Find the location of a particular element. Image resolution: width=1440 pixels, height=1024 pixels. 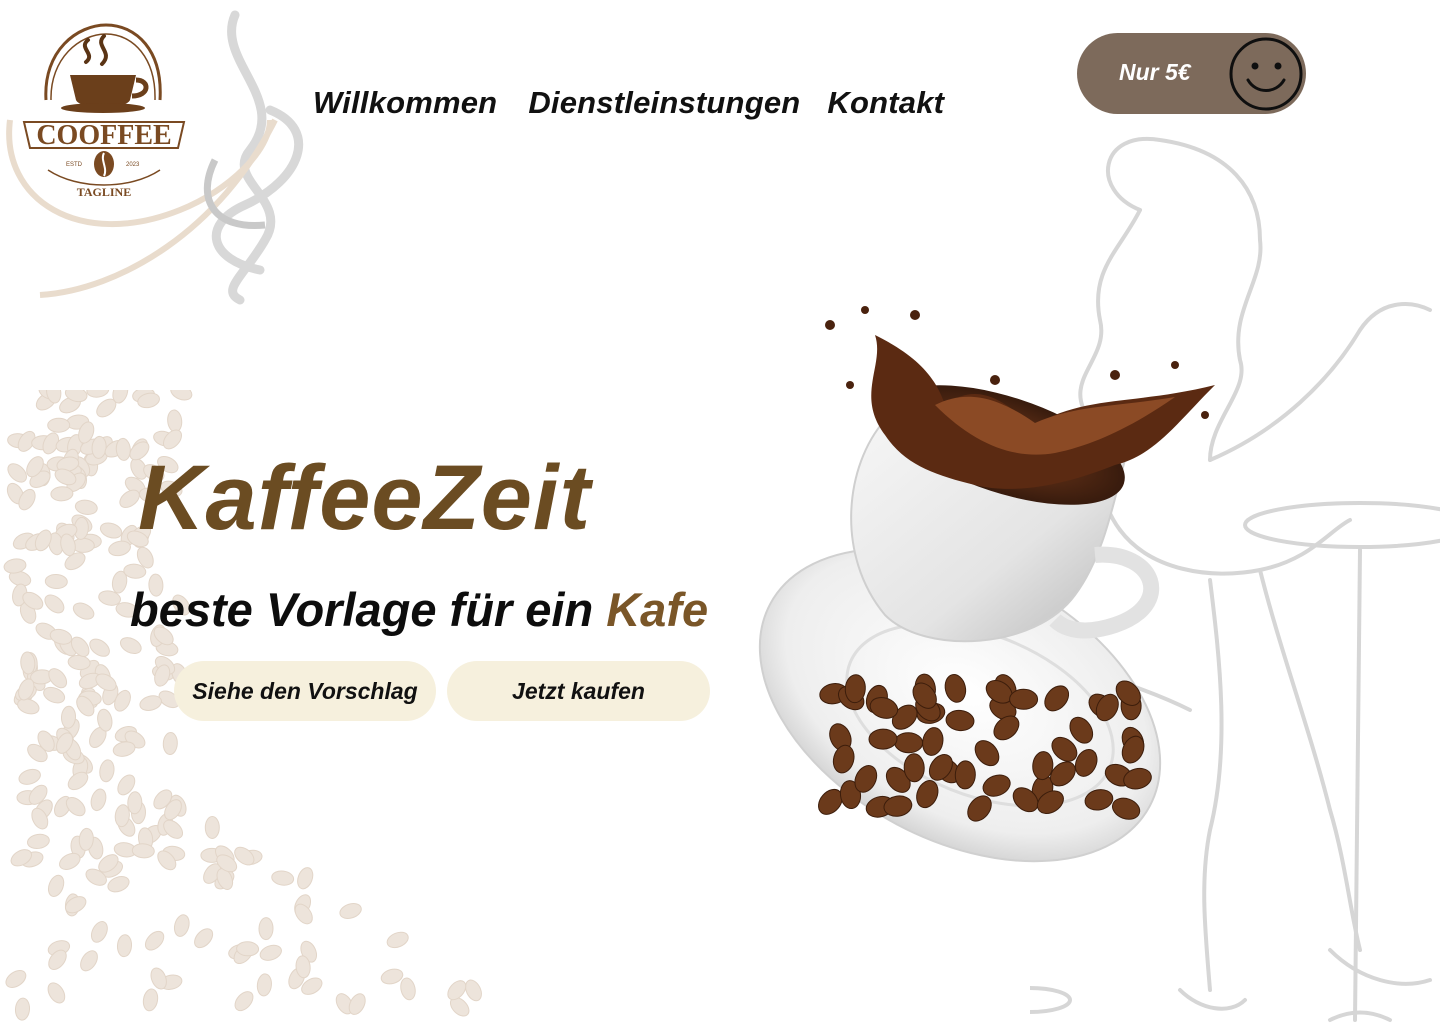

logo-year: 2023 is located at coordinates (133, 165).